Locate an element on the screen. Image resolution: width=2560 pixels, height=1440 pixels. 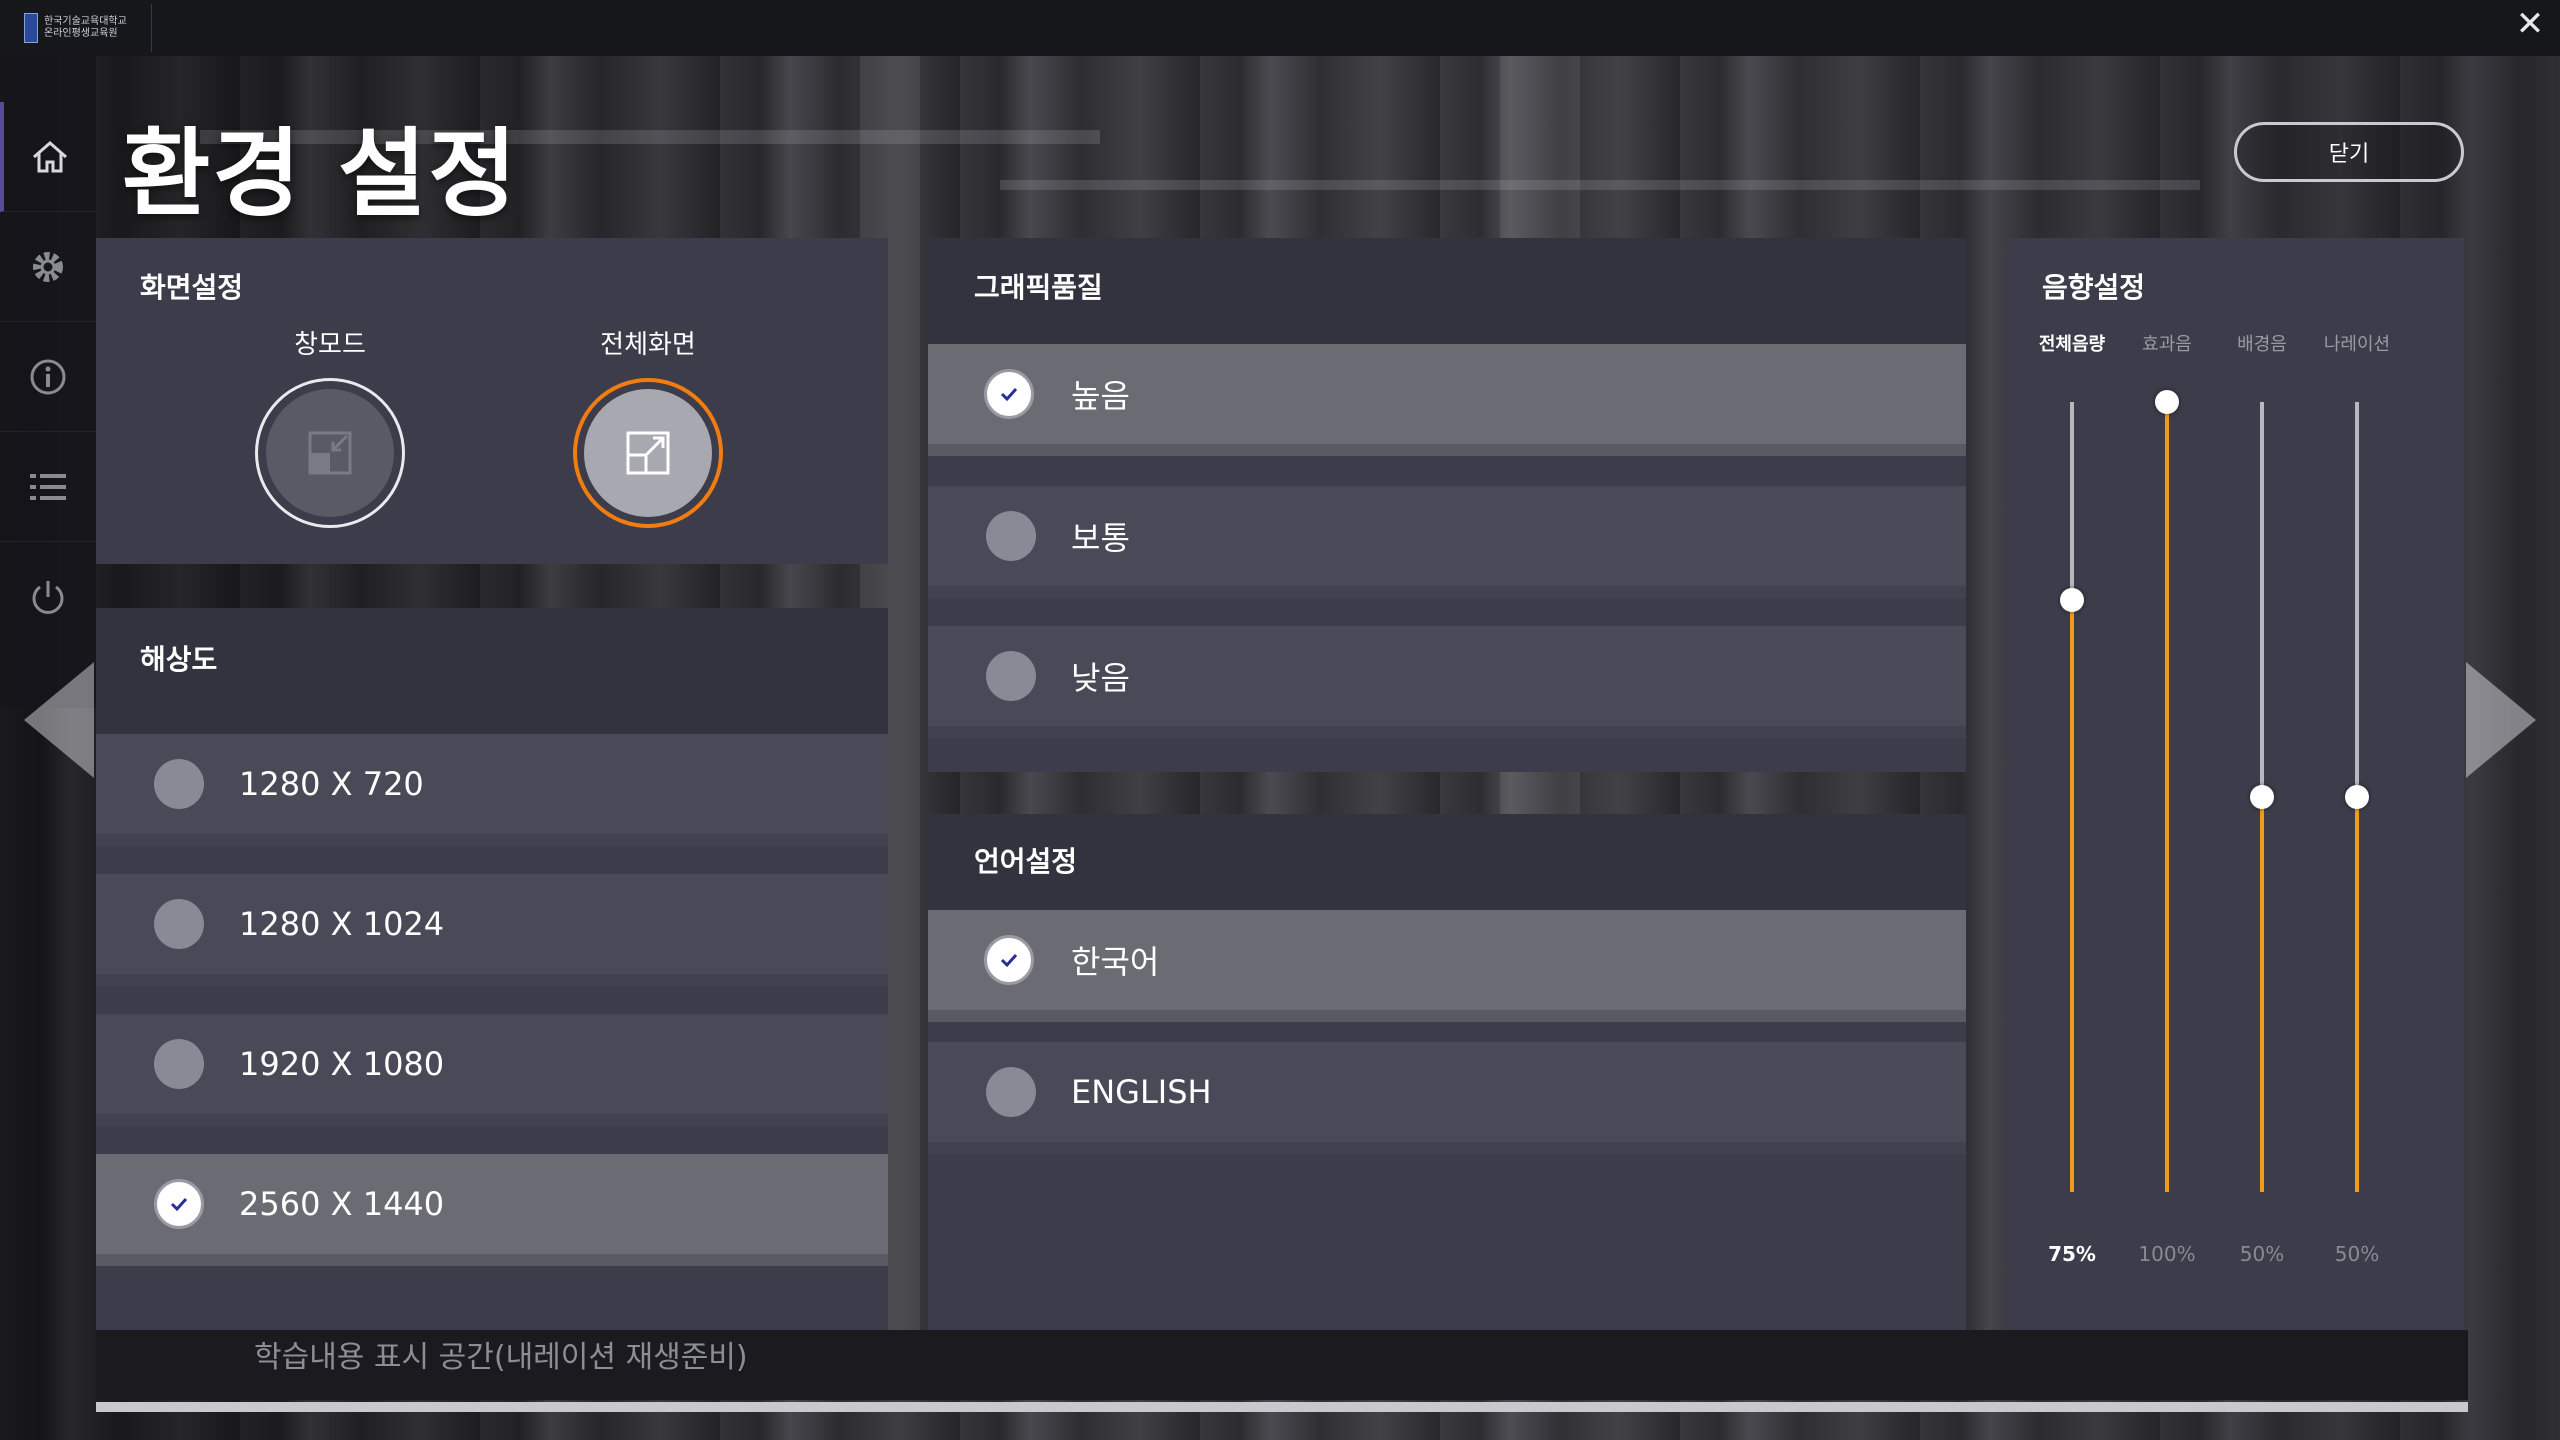
close-icon: ✕ is located at coordinates (2530, 24).